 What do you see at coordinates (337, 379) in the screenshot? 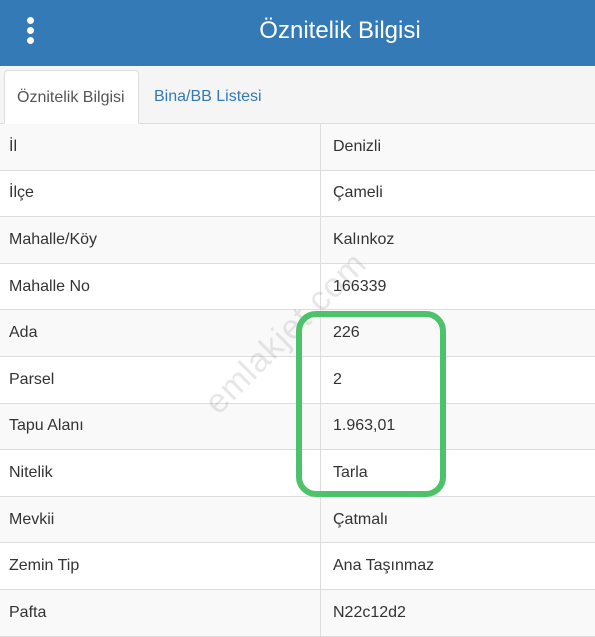
I see `row-value: 2` at bounding box center [337, 379].